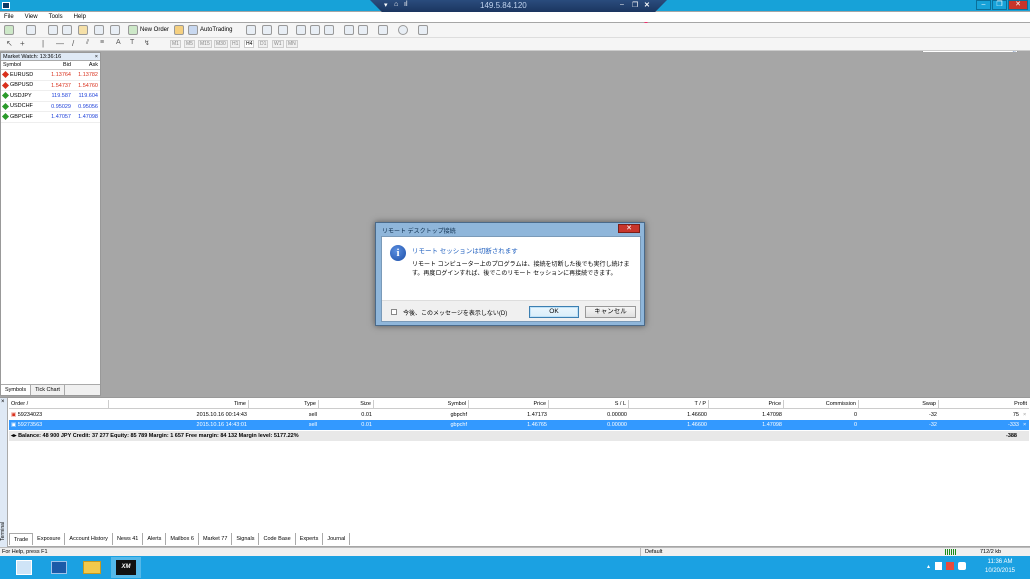 This screenshot has height=579, width=1030. What do you see at coordinates (554, 312) in the screenshot?
I see `ok-button: OK` at bounding box center [554, 312].